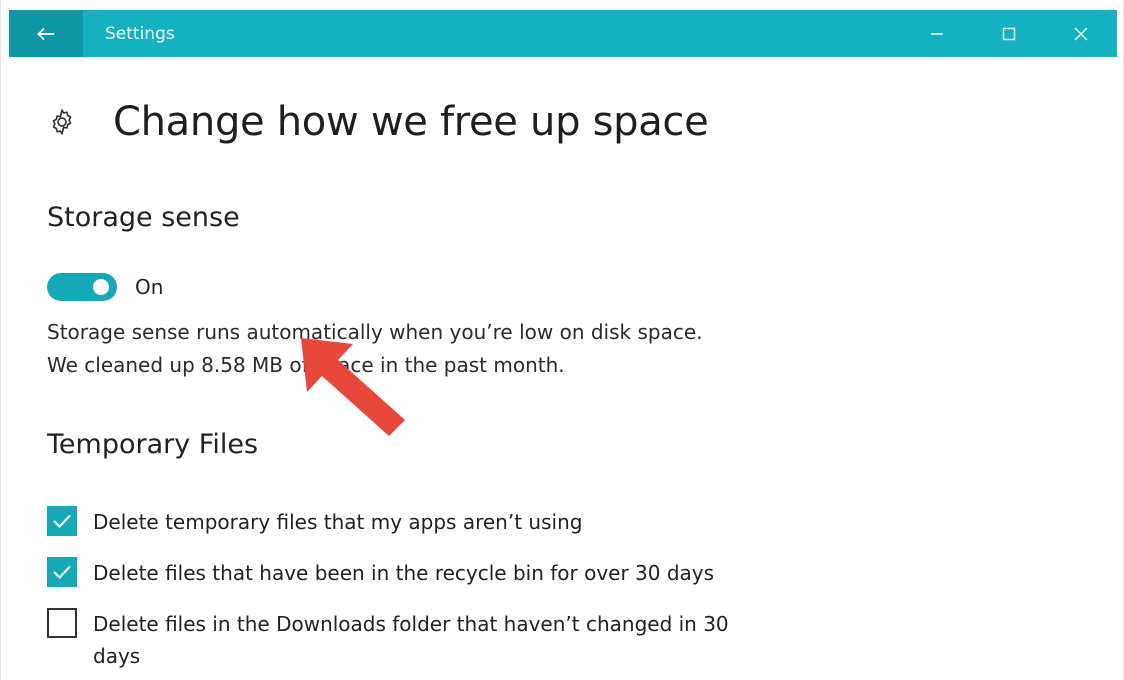 This screenshot has height=680, width=1124. I want to click on checkbox-delete-temp-files, so click(62, 521).